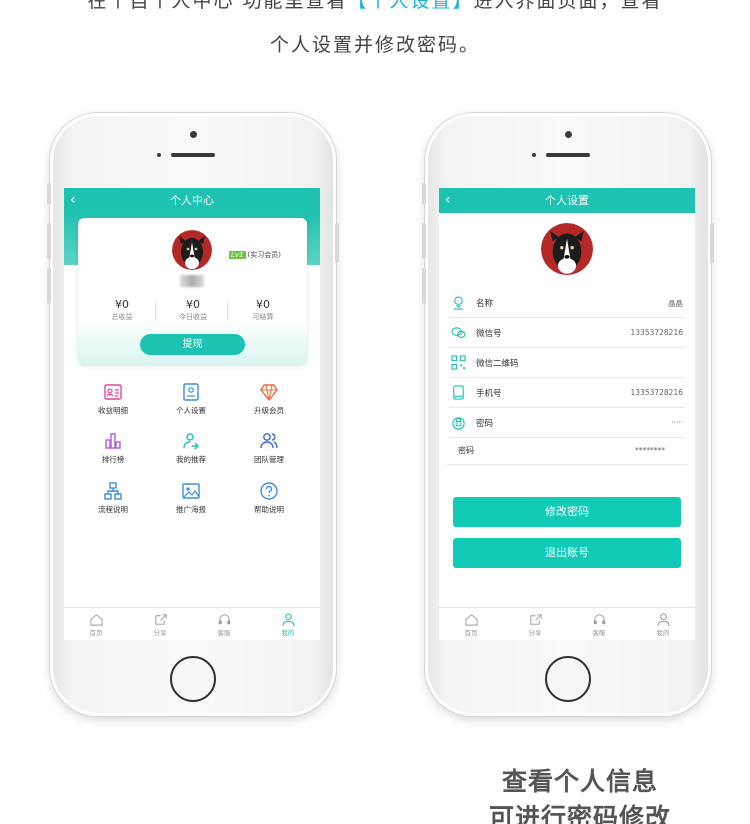 This screenshot has height=824, width=750. Describe the element at coordinates (192, 344) in the screenshot. I see `withdraw-button: 提现` at that location.